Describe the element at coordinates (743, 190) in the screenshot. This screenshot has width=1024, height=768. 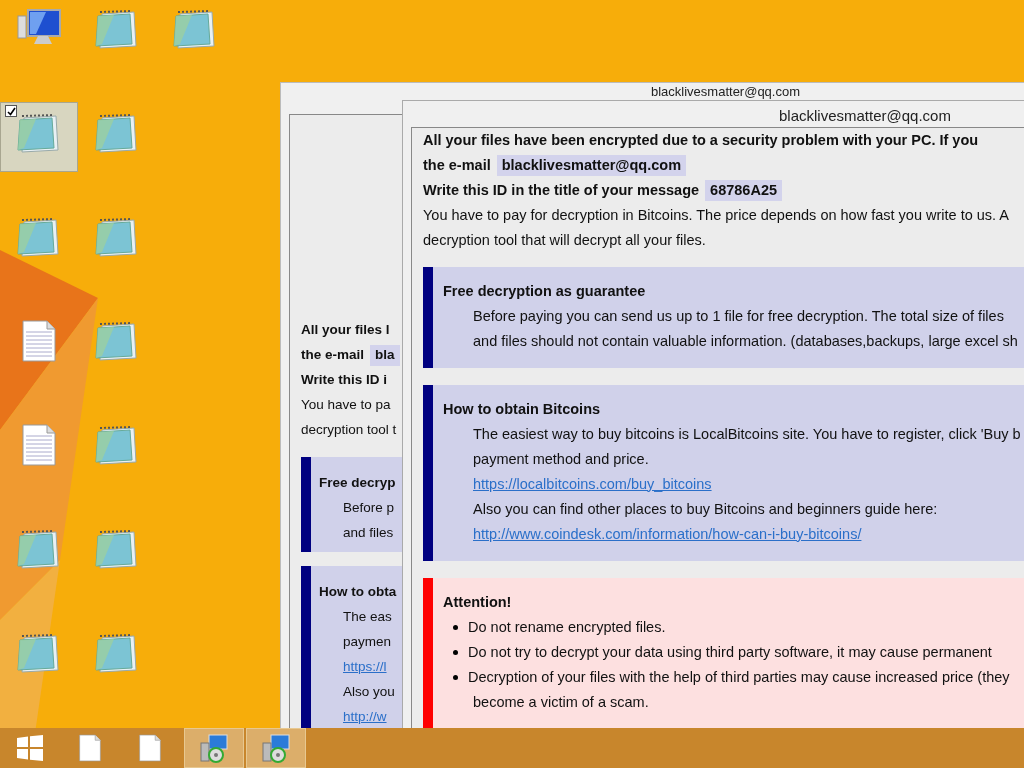
I see `highlighted-text: 68786A25` at that location.